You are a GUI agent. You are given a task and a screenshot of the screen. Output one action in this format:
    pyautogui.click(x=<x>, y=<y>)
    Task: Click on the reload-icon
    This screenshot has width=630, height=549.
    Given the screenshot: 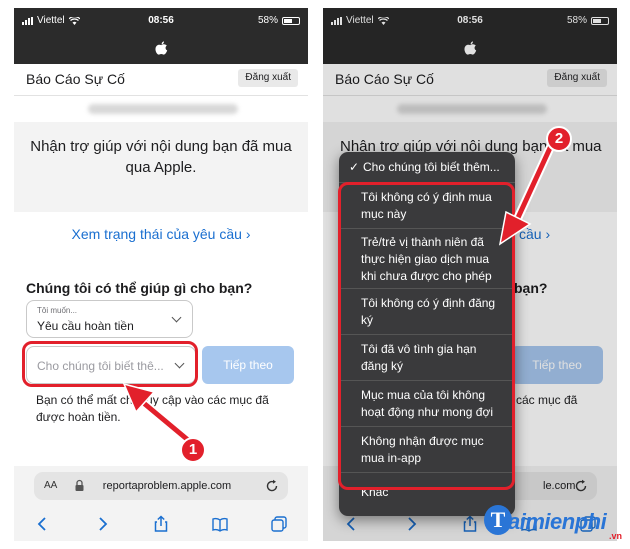 What is the action you would take?
    pyautogui.click(x=272, y=486)
    